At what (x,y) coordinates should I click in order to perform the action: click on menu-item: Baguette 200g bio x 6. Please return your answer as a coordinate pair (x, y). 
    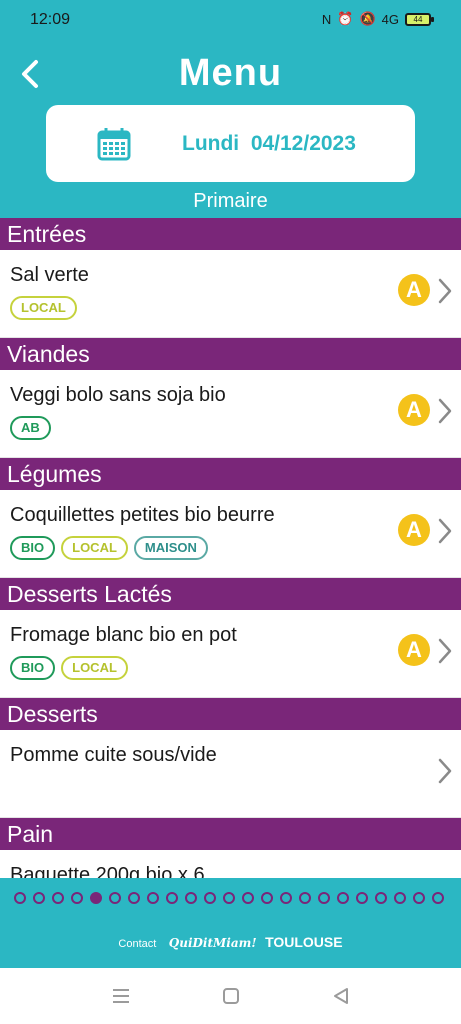
    Looking at the image, I should click on (230, 864).